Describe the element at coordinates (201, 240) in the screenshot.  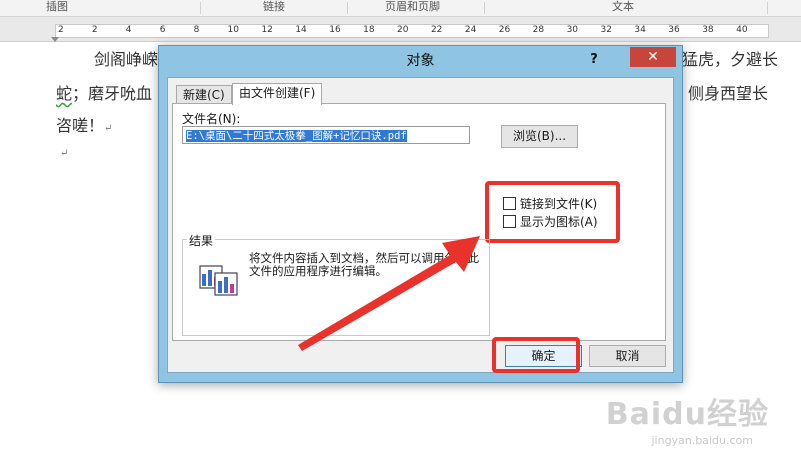
I see `result-title: 结果` at that location.